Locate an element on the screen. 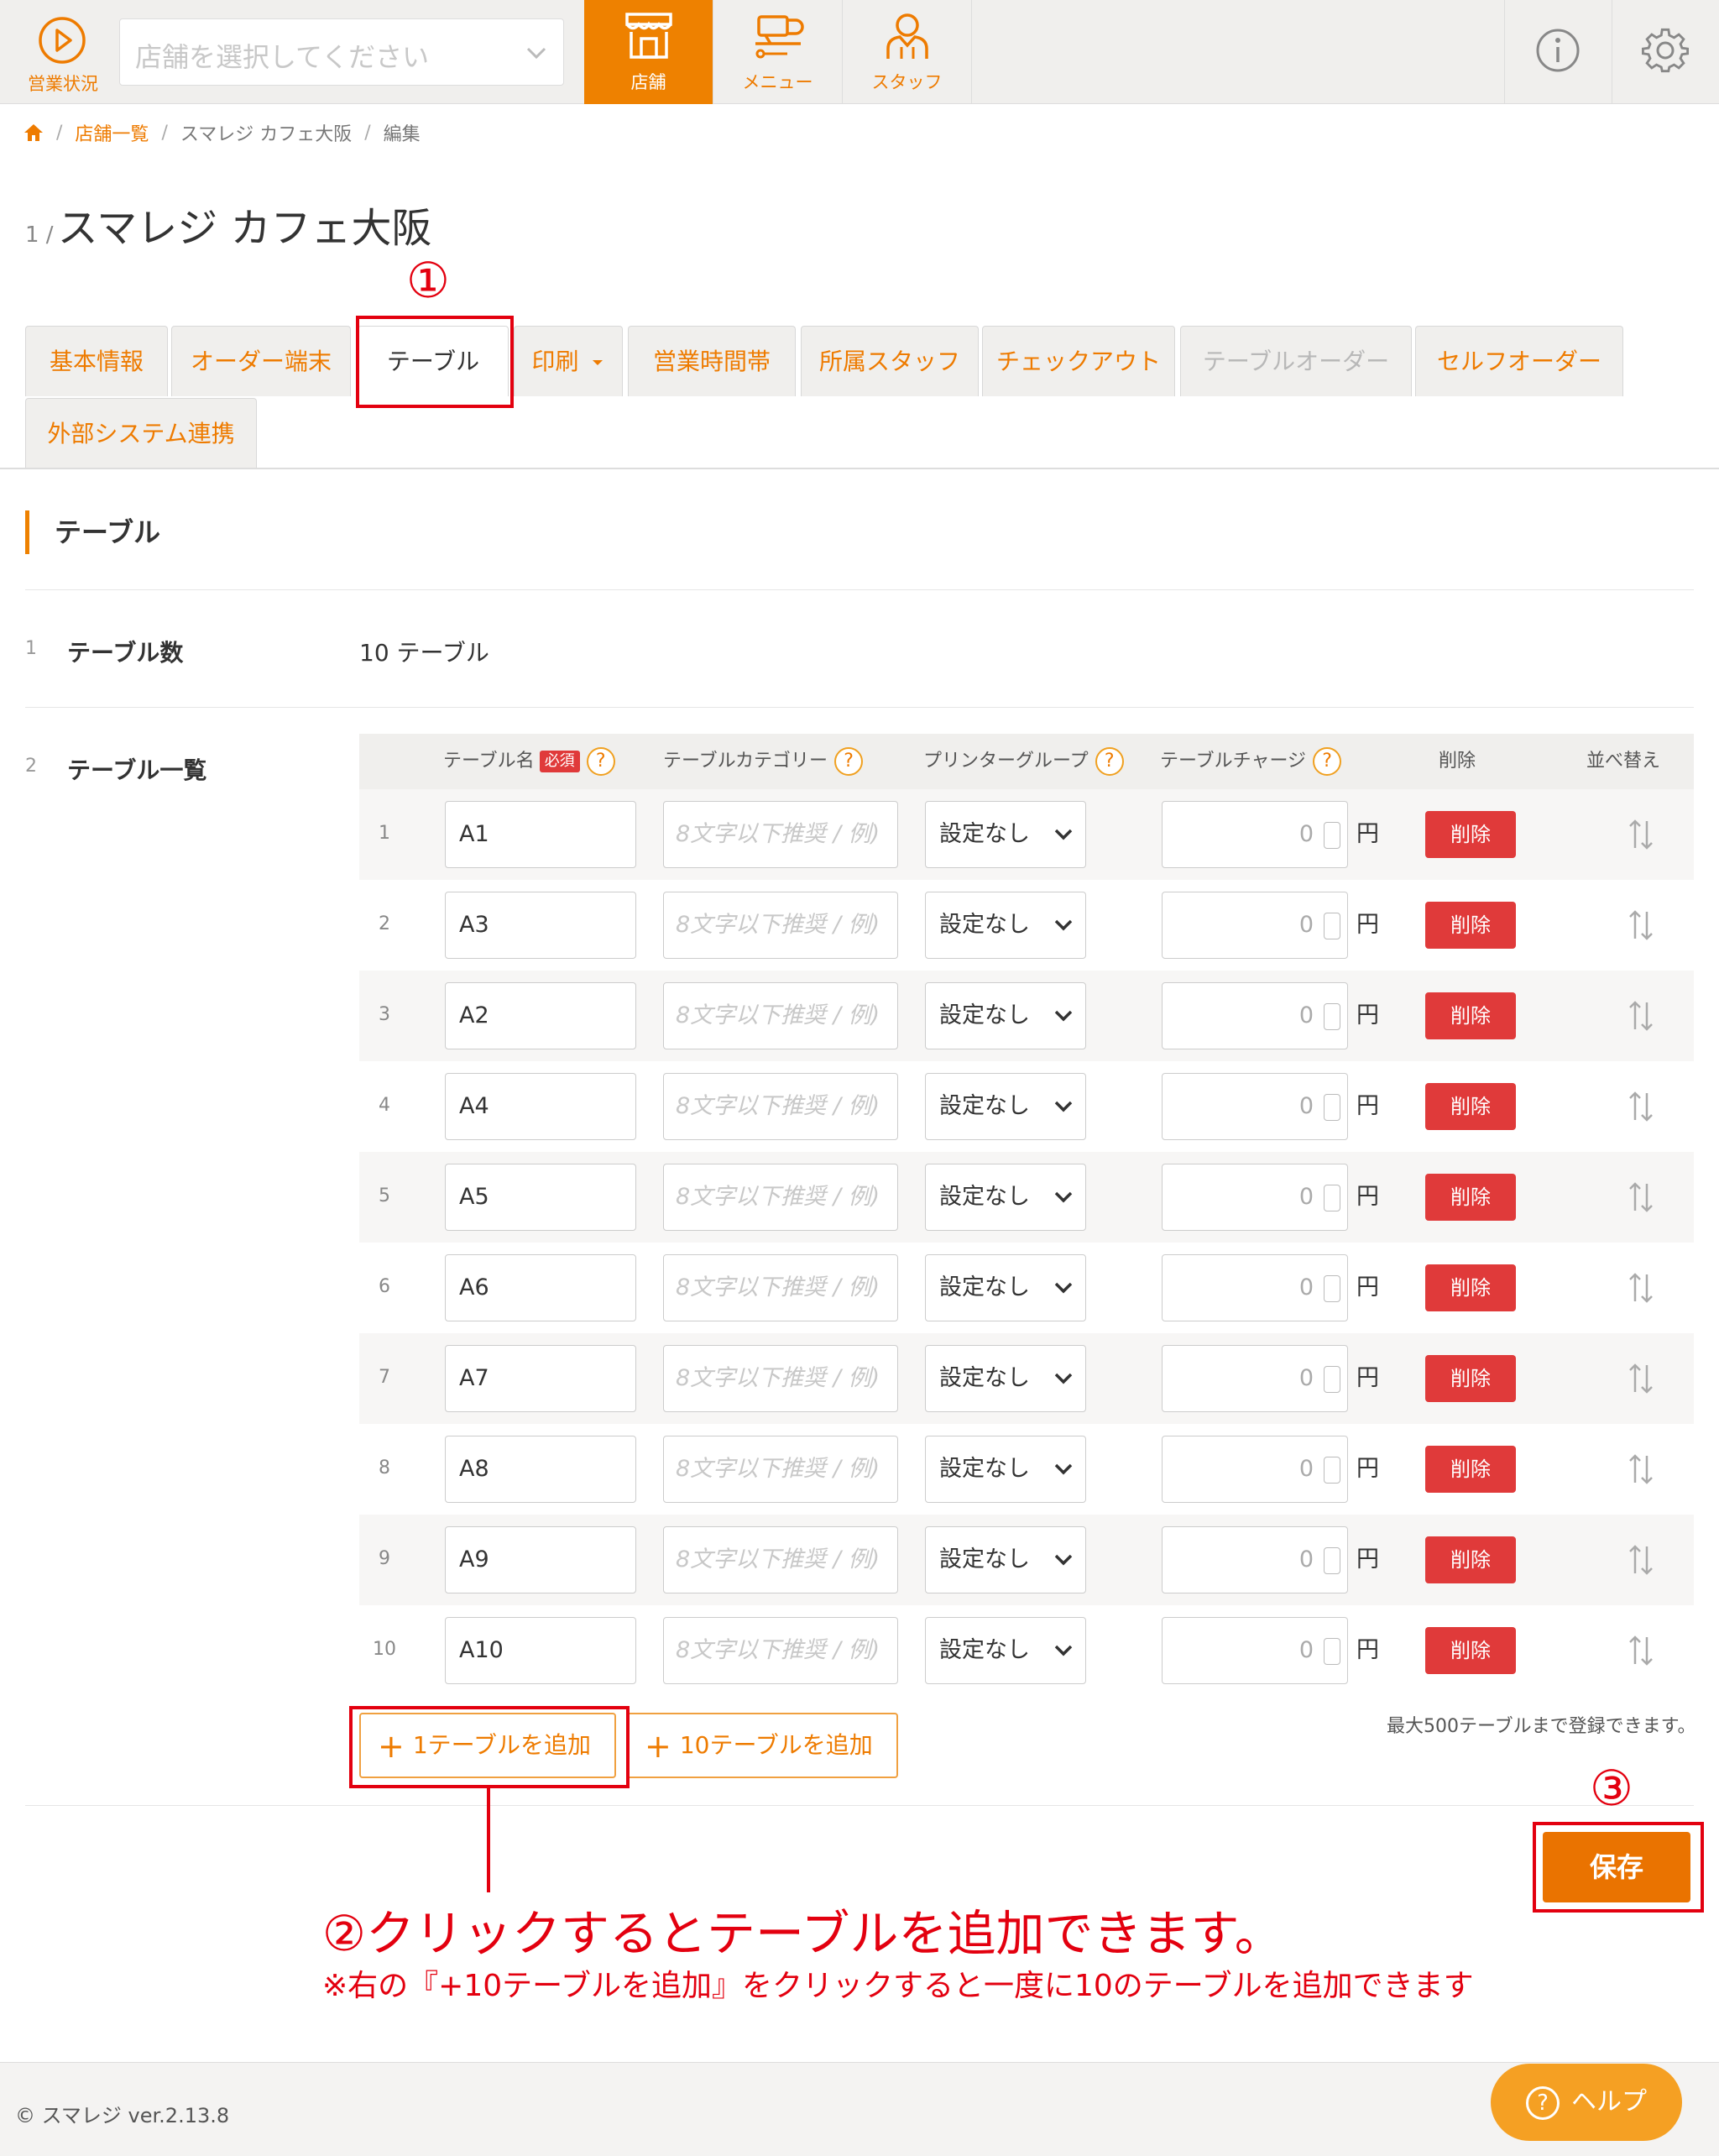 This screenshot has height=2156, width=1719. annotation-box-save is located at coordinates (1618, 1867).